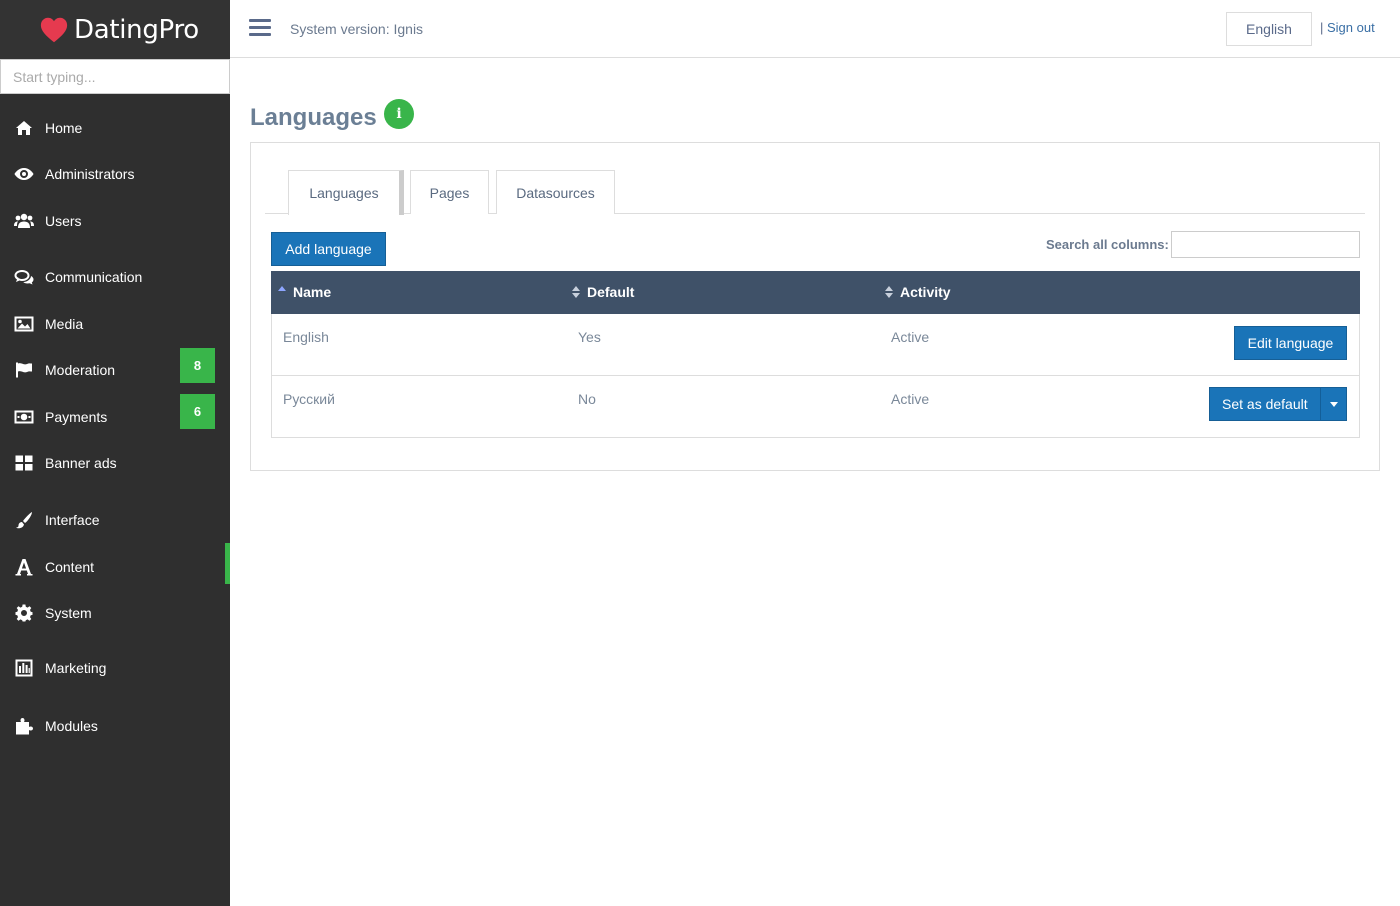 This screenshot has height=906, width=1400. I want to click on sign-out-link: Sign out, so click(1351, 27).